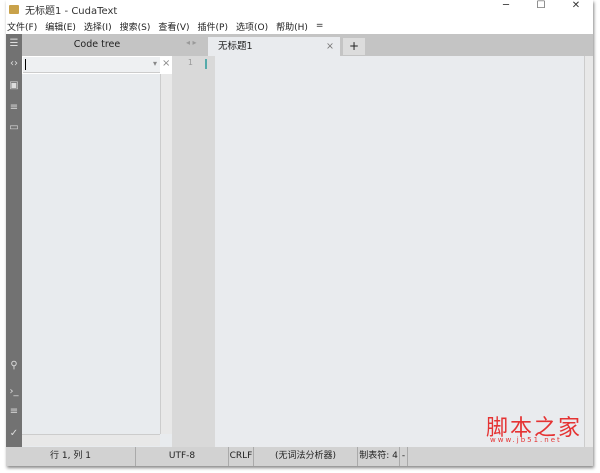  What do you see at coordinates (190, 62) in the screenshot?
I see `line-number: 1` at bounding box center [190, 62].